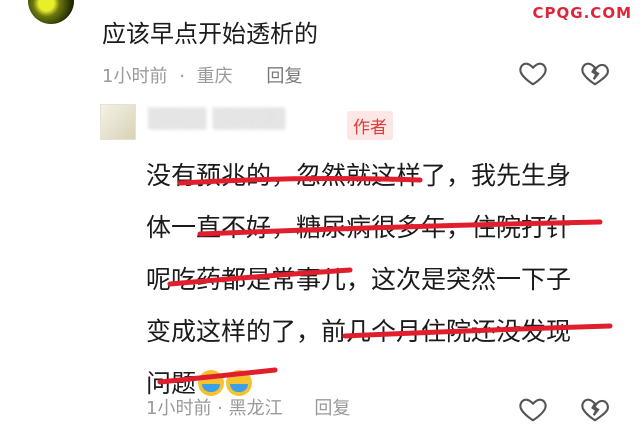 Image resolution: width=640 pixels, height=428 pixels. What do you see at coordinates (359, 331) in the screenshot?
I see `reply-line: 变成这样的了，前几个月住院还没发现` at bounding box center [359, 331].